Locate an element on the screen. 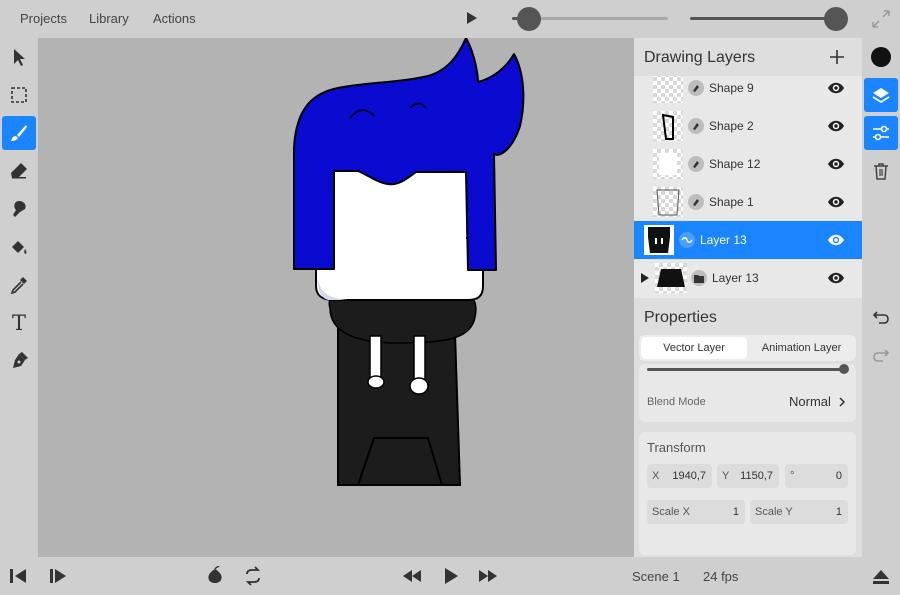  timeline-scrubber-knob is located at coordinates (529, 19).